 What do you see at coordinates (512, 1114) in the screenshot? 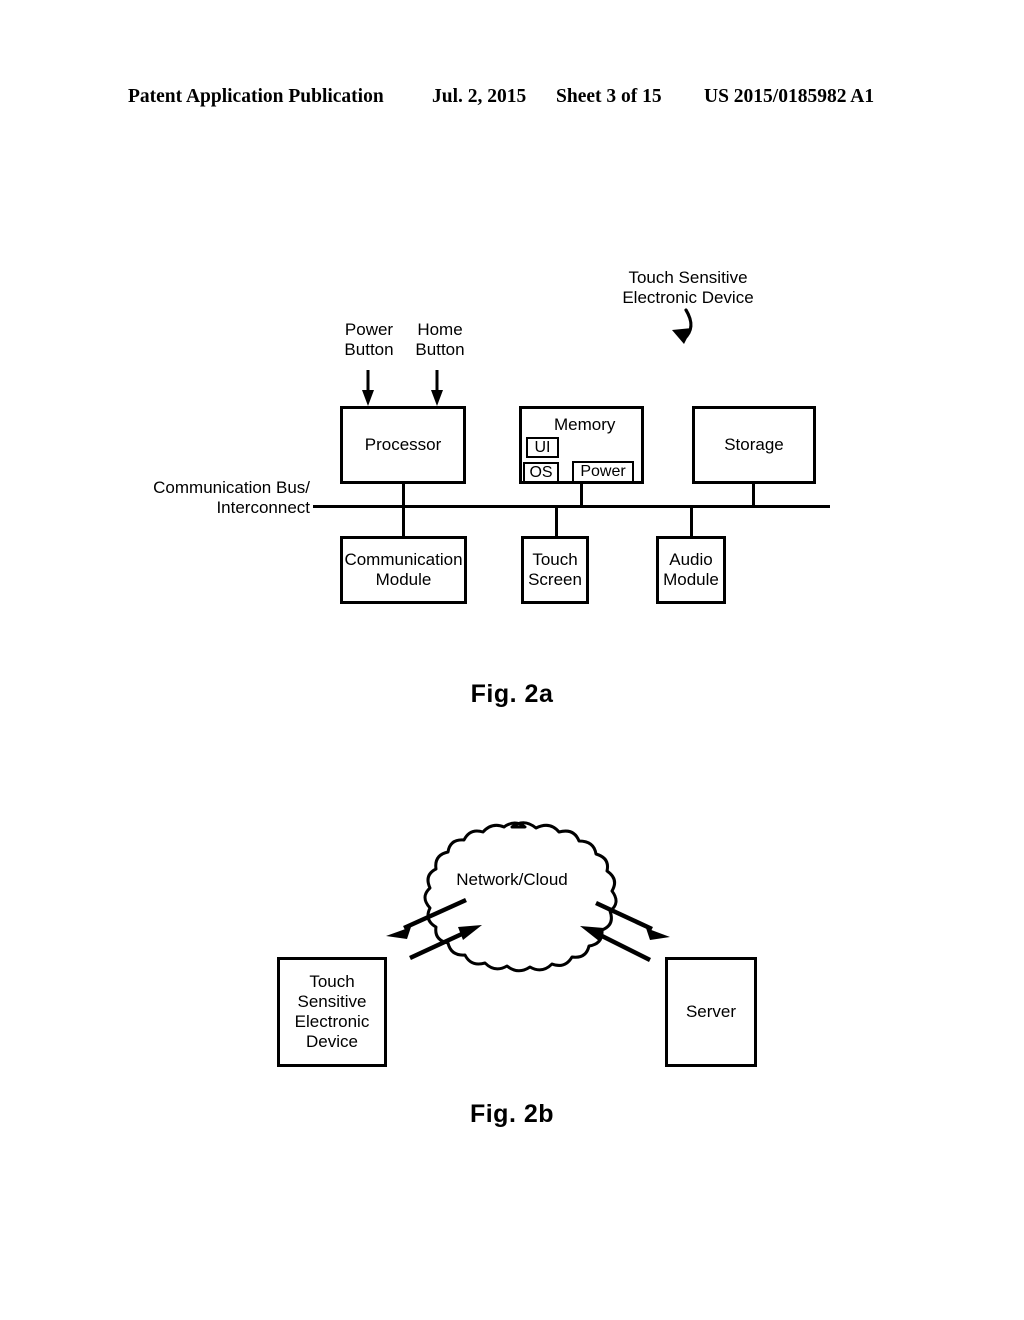
I see `figure-2b-caption: Fig. 2b` at bounding box center [512, 1114].